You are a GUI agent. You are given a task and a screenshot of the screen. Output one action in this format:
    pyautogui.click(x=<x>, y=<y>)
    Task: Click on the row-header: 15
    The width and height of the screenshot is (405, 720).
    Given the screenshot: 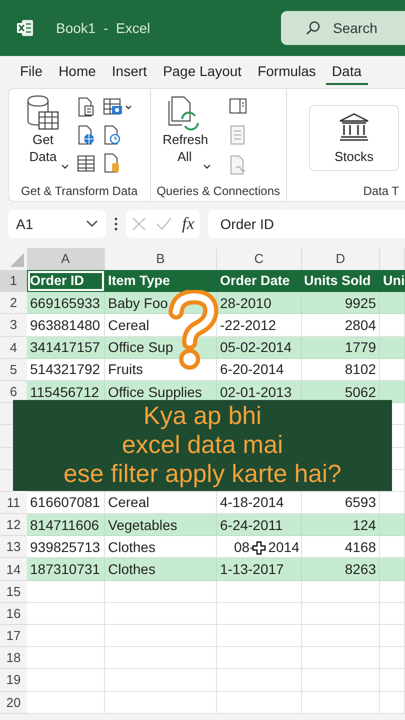 What is the action you would take?
    pyautogui.click(x=13, y=591)
    